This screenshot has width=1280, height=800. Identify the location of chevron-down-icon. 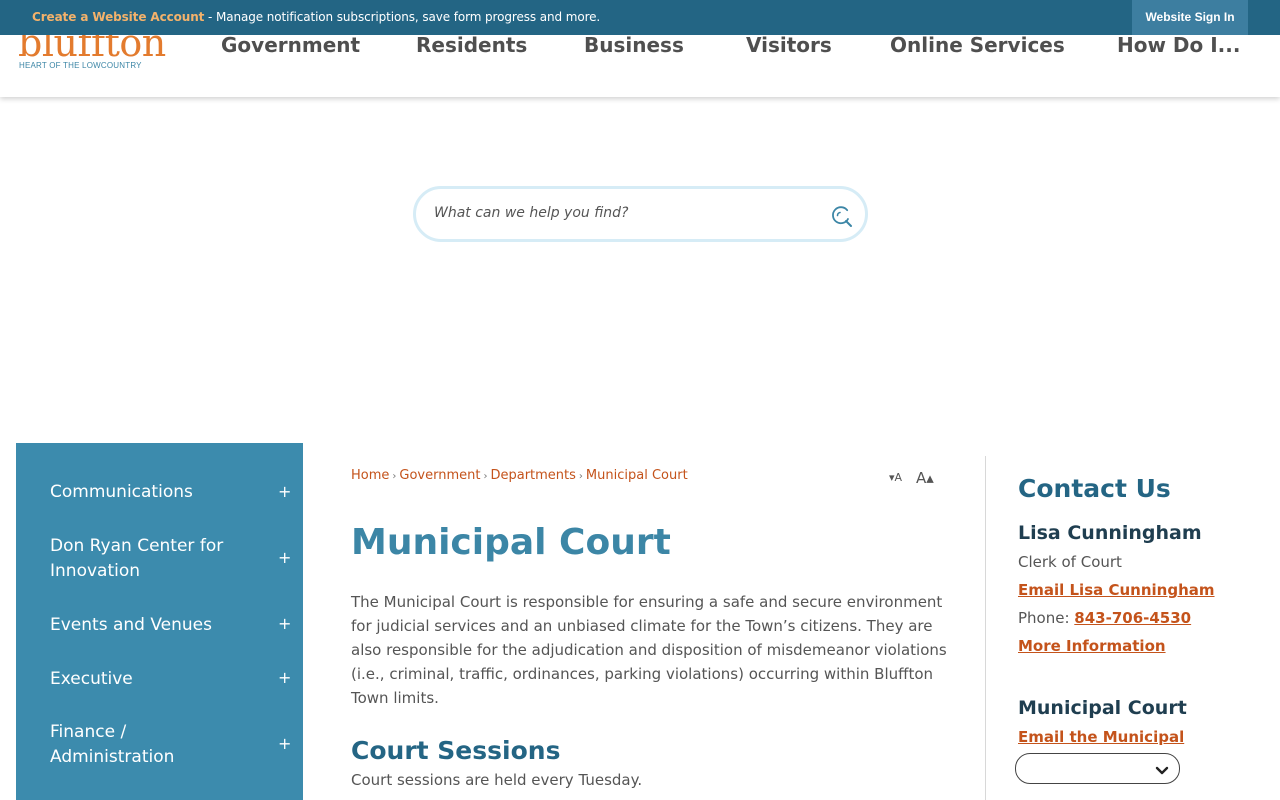
(1162, 768).